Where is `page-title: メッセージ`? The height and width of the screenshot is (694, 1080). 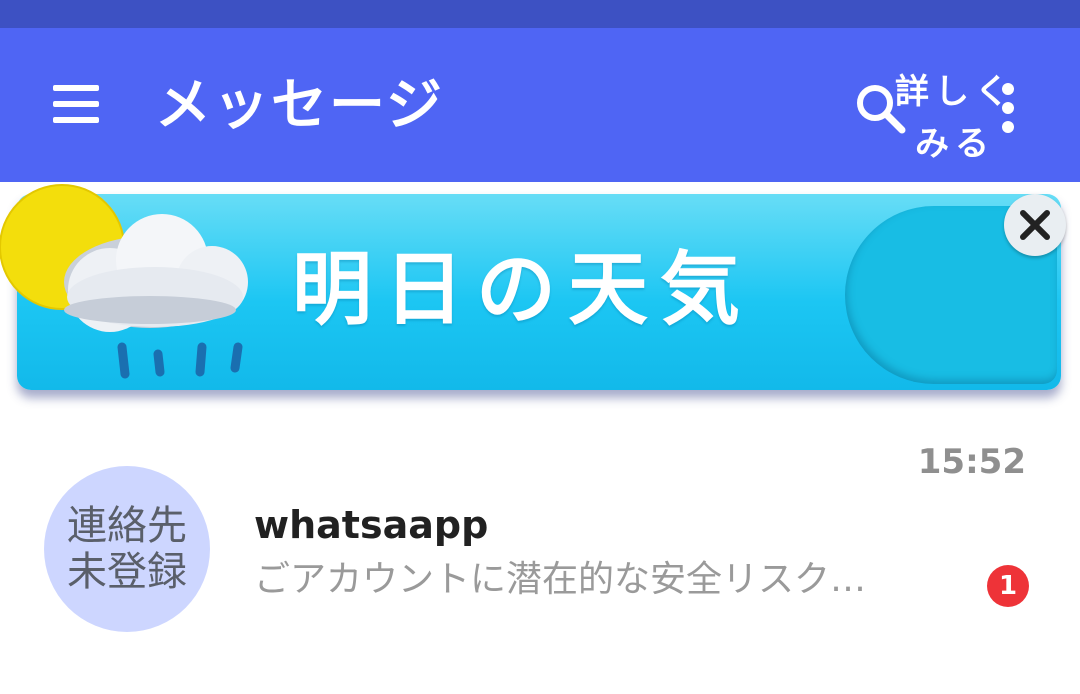 page-title: メッセージ is located at coordinates (299, 105).